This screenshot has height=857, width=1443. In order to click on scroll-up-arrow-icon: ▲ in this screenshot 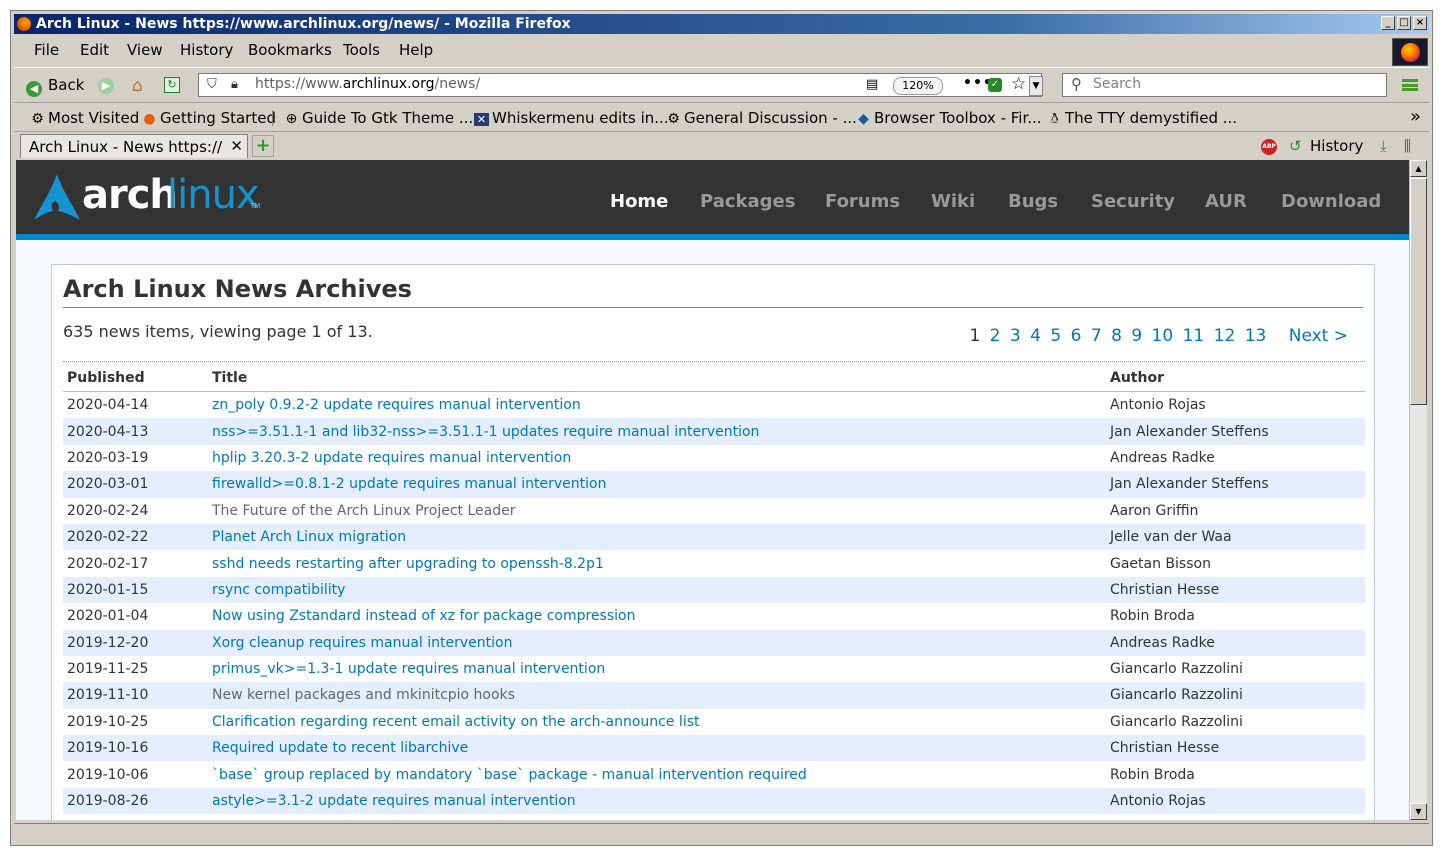, I will do `click(1418, 168)`.